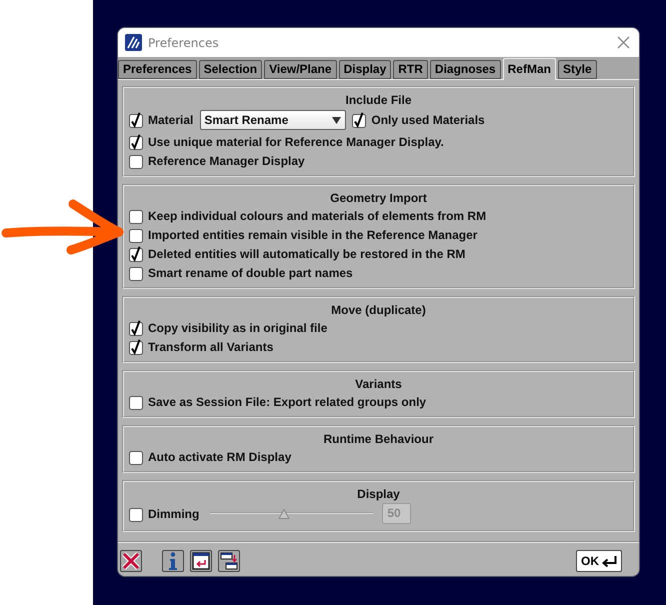 The height and width of the screenshot is (605, 666). I want to click on checkbox-label: Keep individual colours and materials of elements from RM, so click(317, 215).